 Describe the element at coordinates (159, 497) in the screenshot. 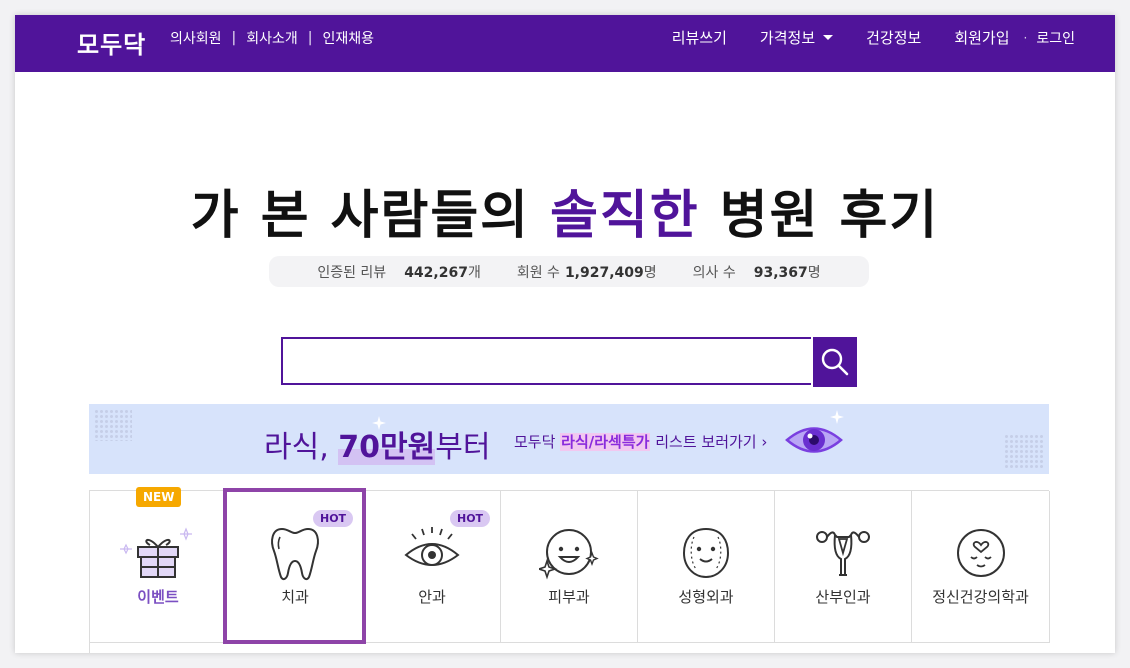

I see `new-badge: NEW` at that location.